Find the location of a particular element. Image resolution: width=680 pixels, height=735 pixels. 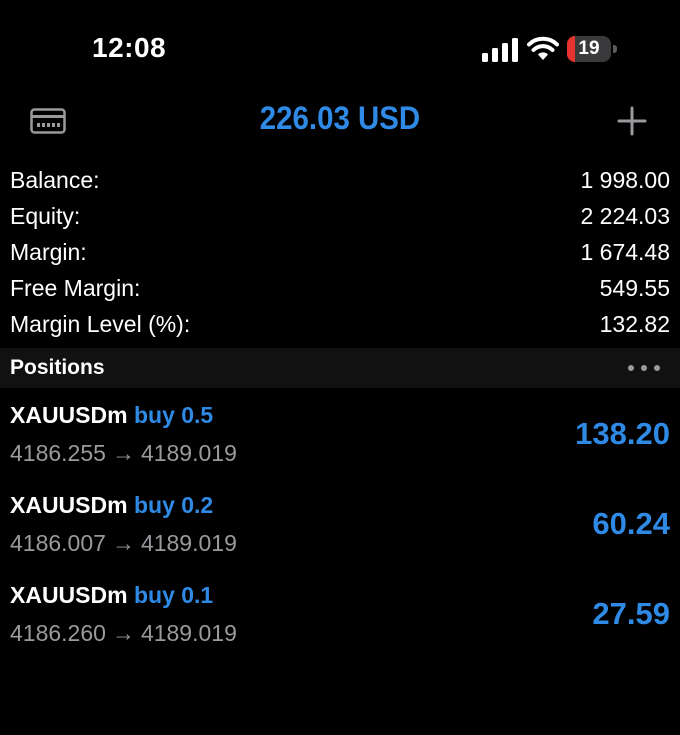

summary-label: Margin: is located at coordinates (48, 252).